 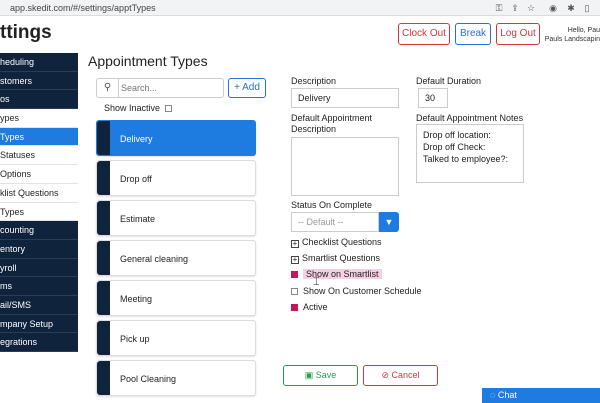 What do you see at coordinates (341, 258) in the screenshot?
I see `smartlist-questions-label: Smartlist Questions` at bounding box center [341, 258].